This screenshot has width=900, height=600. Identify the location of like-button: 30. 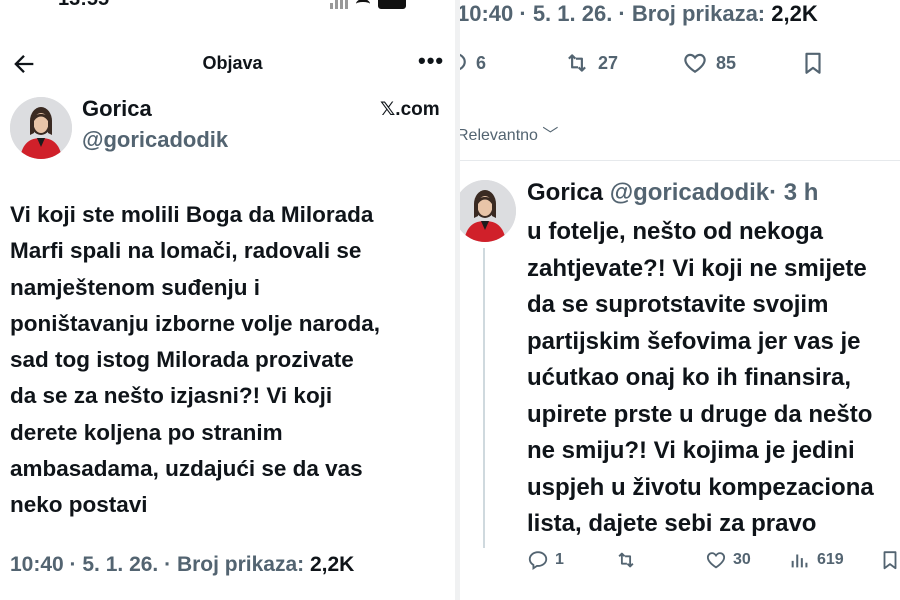
(728, 560).